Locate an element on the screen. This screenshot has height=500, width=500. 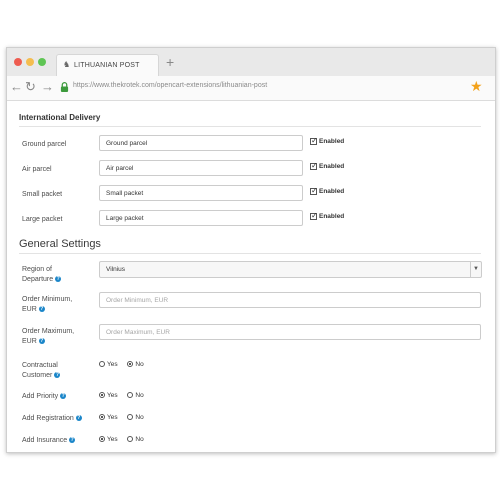
insurance-no-option: No is located at coordinates (135, 439).